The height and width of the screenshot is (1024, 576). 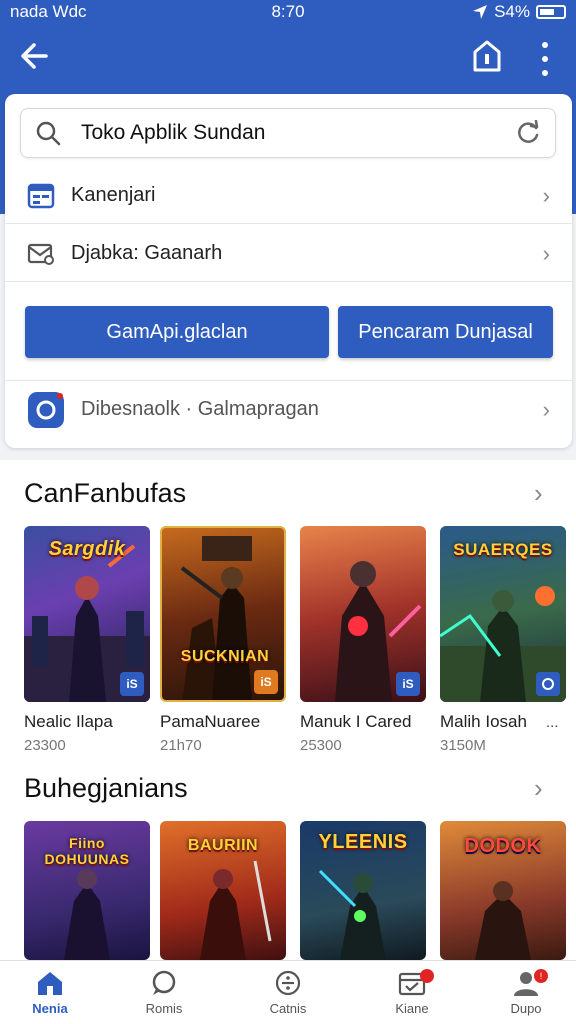 I want to click on calculator-icon, so click(x=288, y=983).